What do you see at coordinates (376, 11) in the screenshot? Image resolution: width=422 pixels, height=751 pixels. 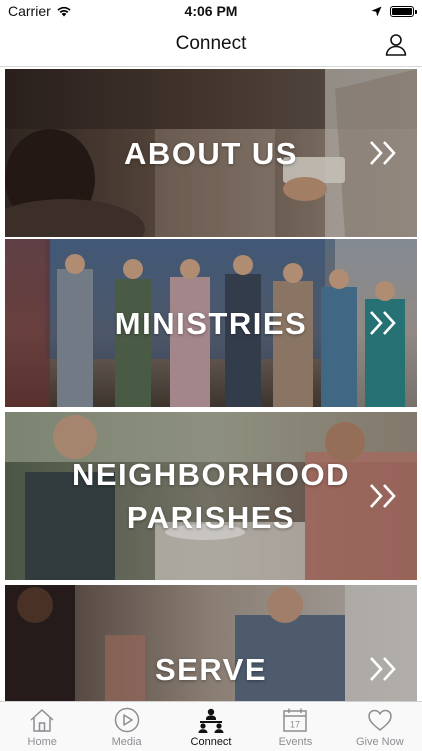 I see `location-arrow-icon` at bounding box center [376, 11].